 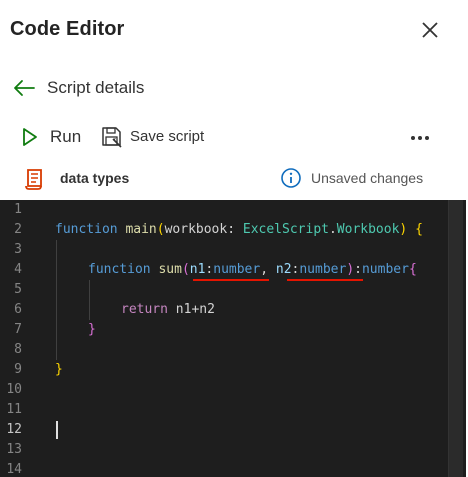 I want to click on code-line: 13, so click(x=224, y=450).